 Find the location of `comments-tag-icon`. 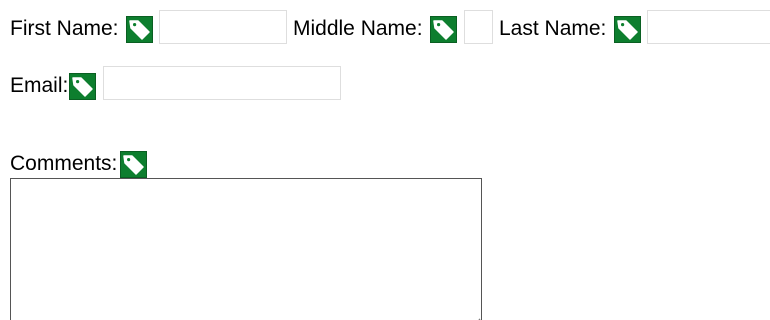

comments-tag-icon is located at coordinates (133, 164).